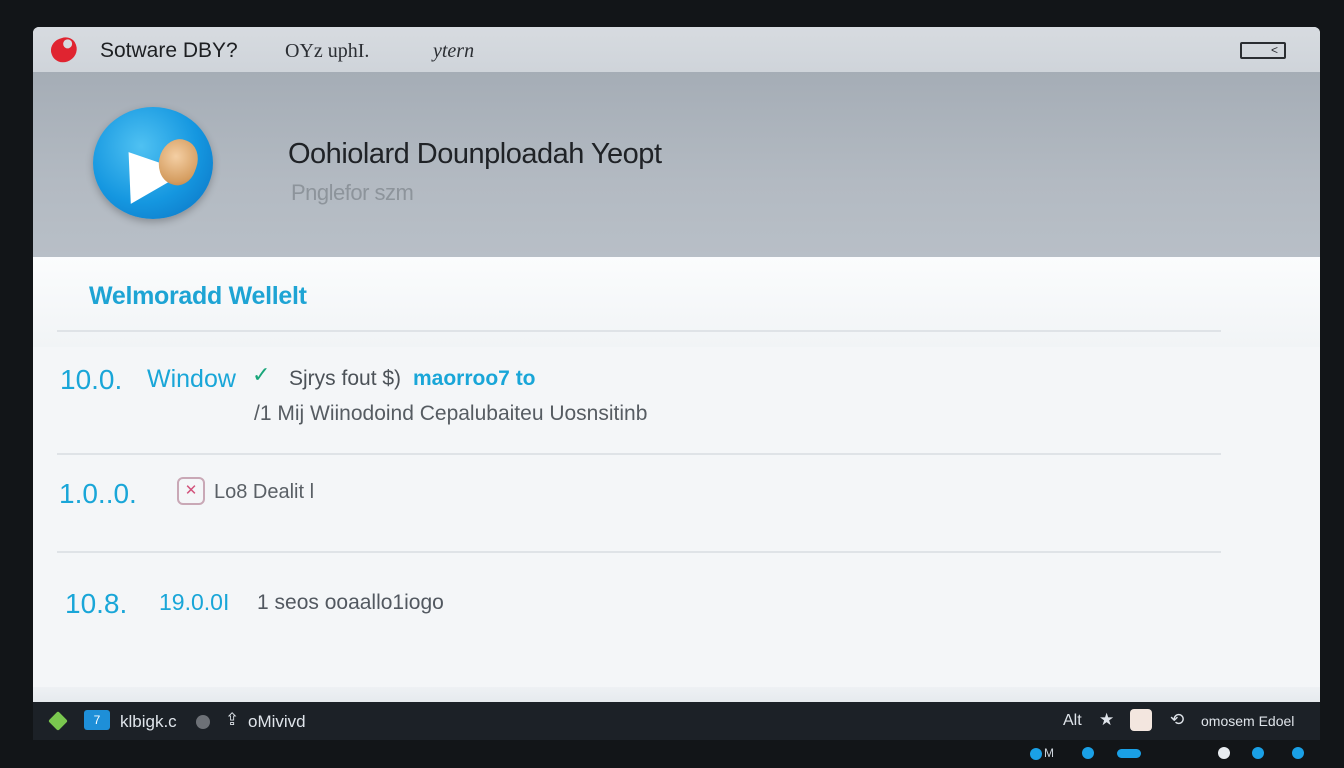 This screenshot has height=768, width=1344. What do you see at coordinates (153, 163) in the screenshot?
I see `product-logo-icon` at bounding box center [153, 163].